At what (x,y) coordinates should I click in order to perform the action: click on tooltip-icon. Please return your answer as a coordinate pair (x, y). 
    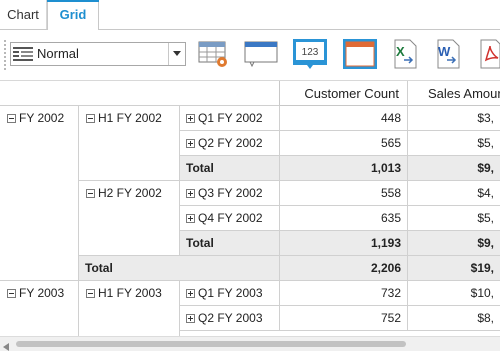
    Looking at the image, I should click on (261, 55).